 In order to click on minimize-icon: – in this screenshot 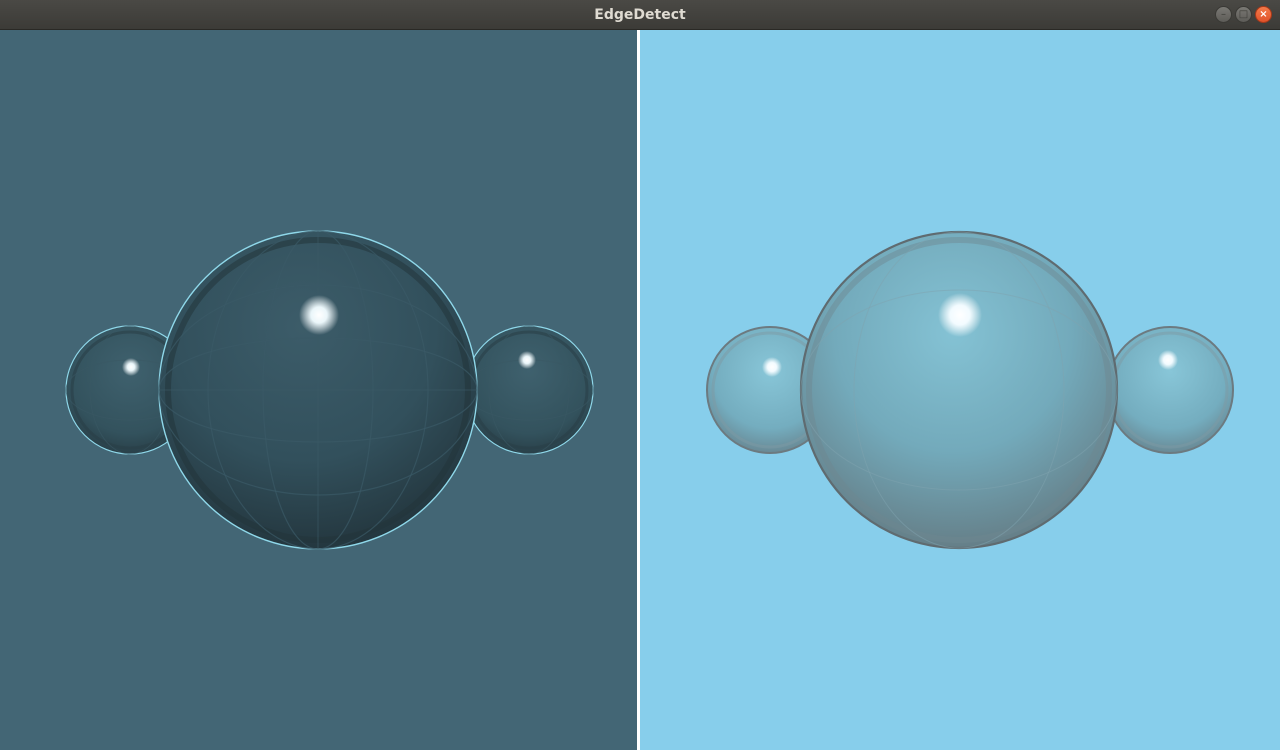, I will do `click(1223, 14)`.